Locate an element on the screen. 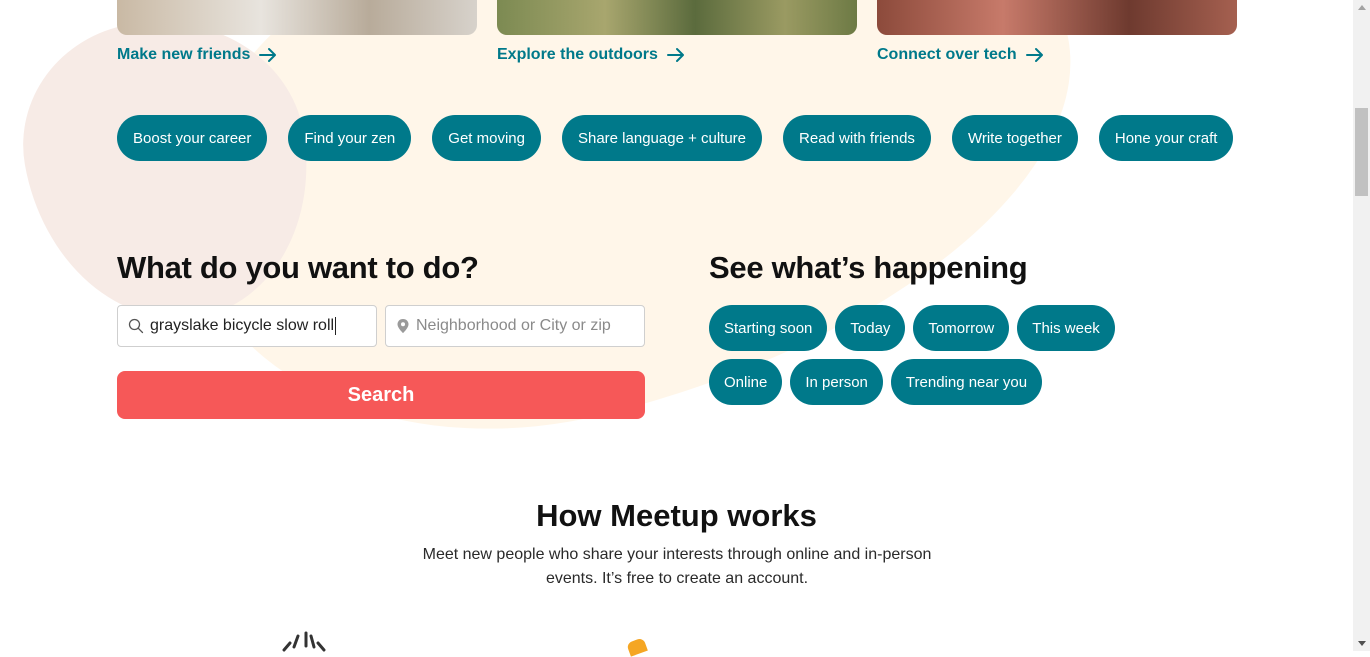 The image size is (1370, 657). vertical-scrollbar is located at coordinates (1361, 325).